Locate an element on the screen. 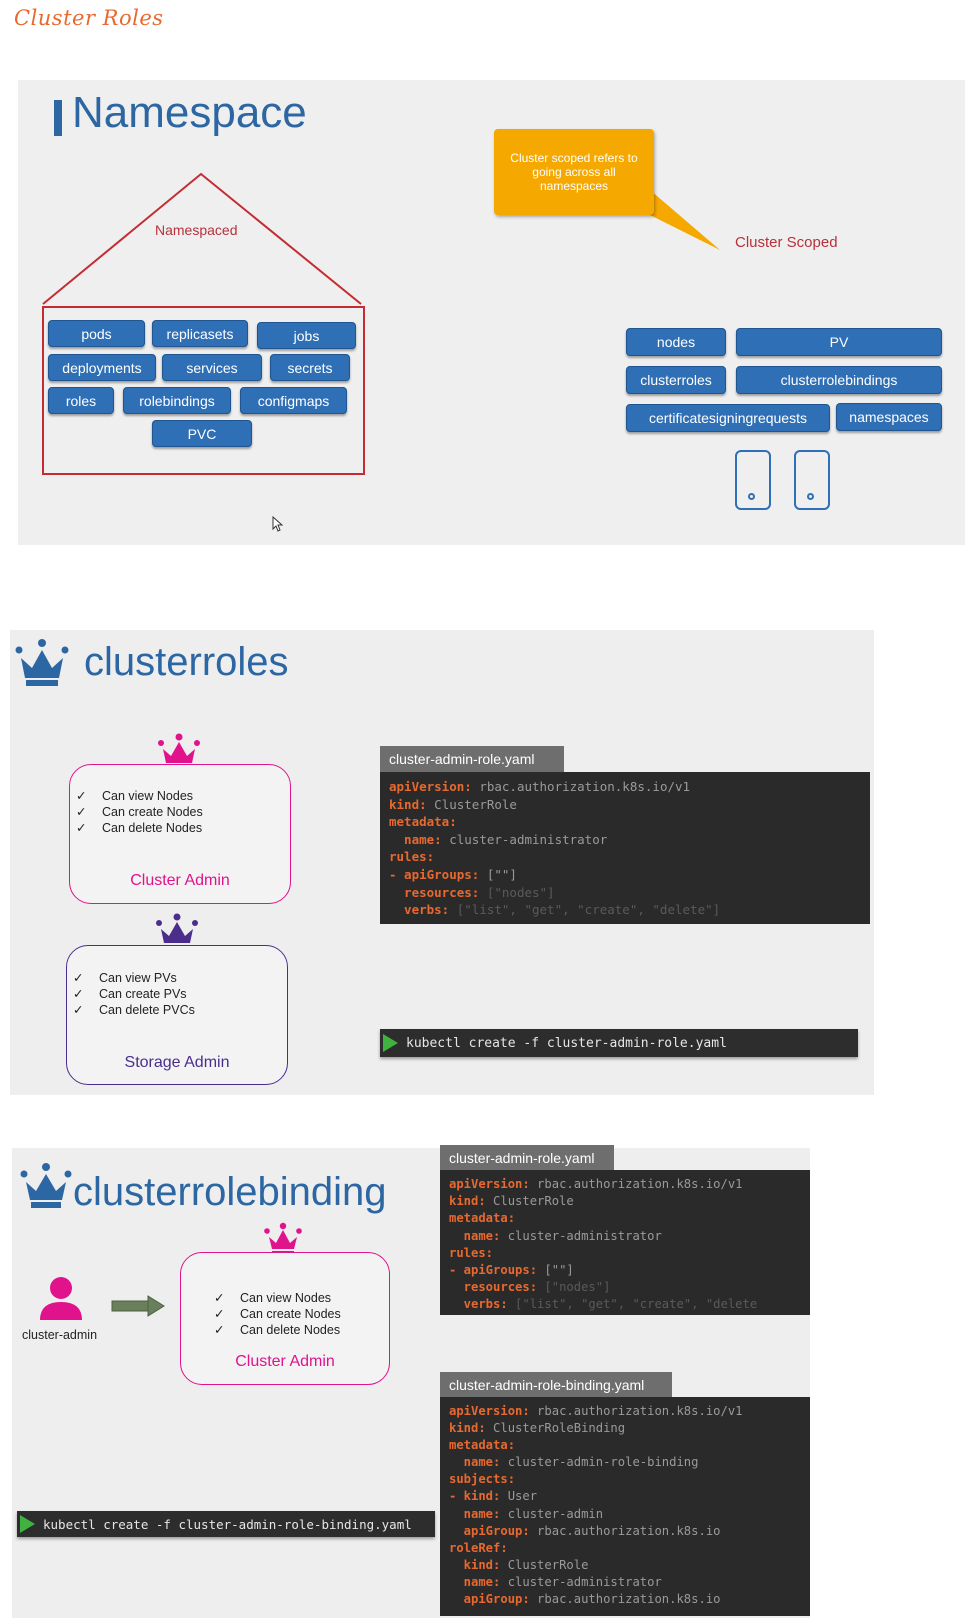 This screenshot has width=975, height=1623. page-title: Cluster Roles is located at coordinates (89, 18).